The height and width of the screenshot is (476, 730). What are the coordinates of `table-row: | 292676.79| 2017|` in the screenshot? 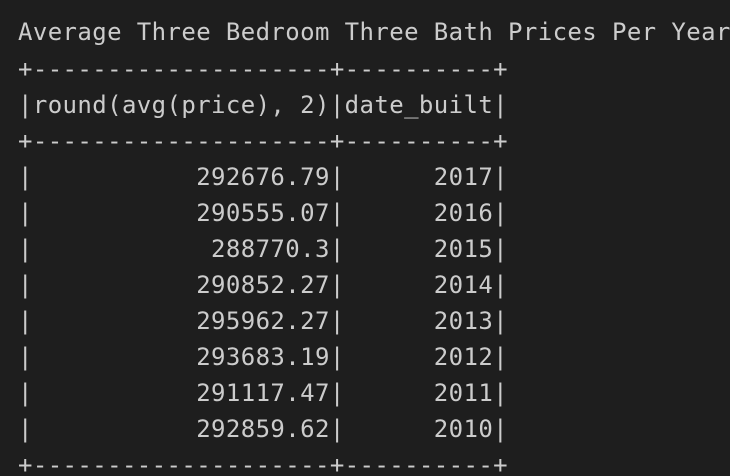 It's located at (263, 177).